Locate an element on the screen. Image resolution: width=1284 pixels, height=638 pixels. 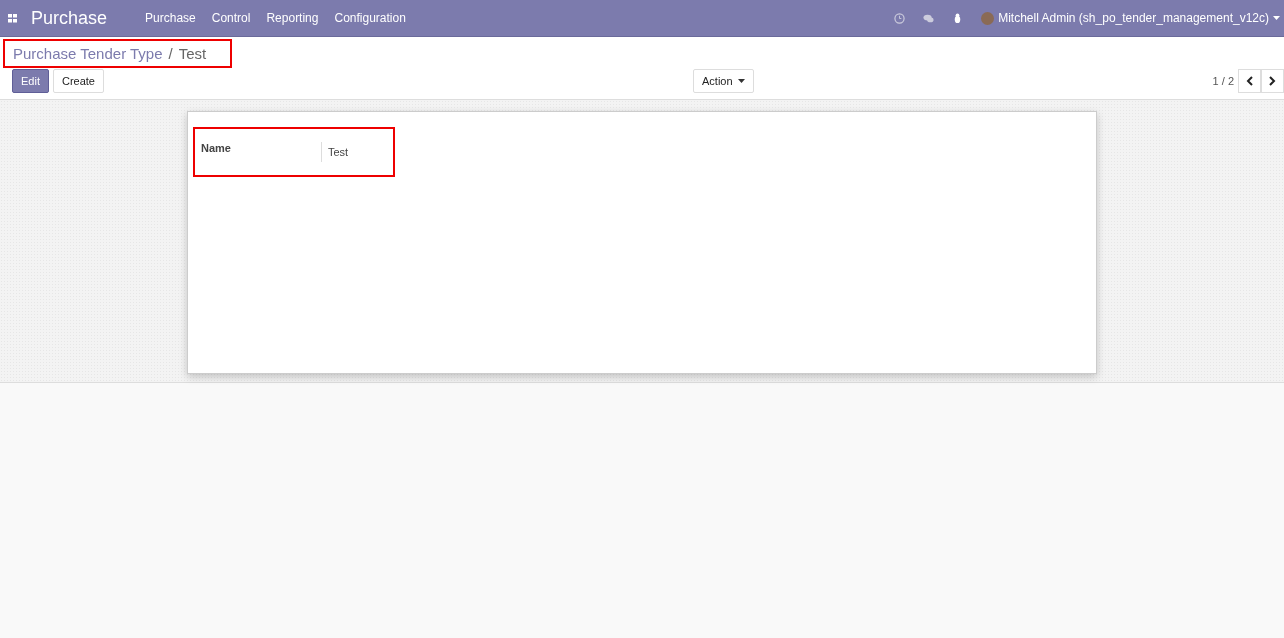
previous-button is located at coordinates (1249, 81).